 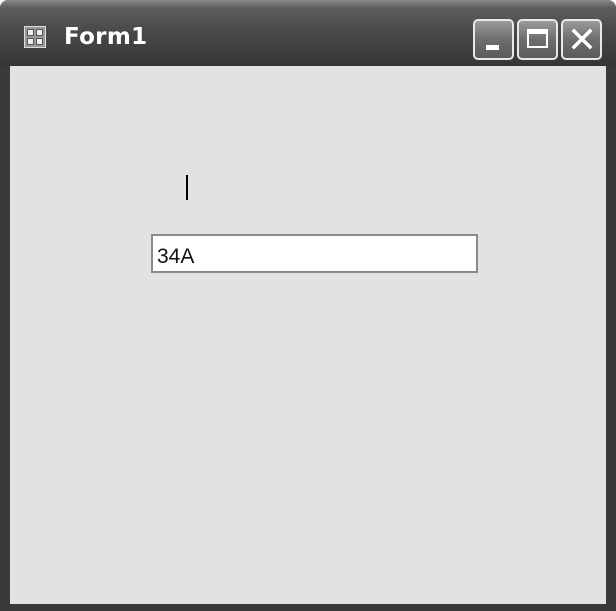 What do you see at coordinates (314, 253) in the screenshot?
I see `text-input` at bounding box center [314, 253].